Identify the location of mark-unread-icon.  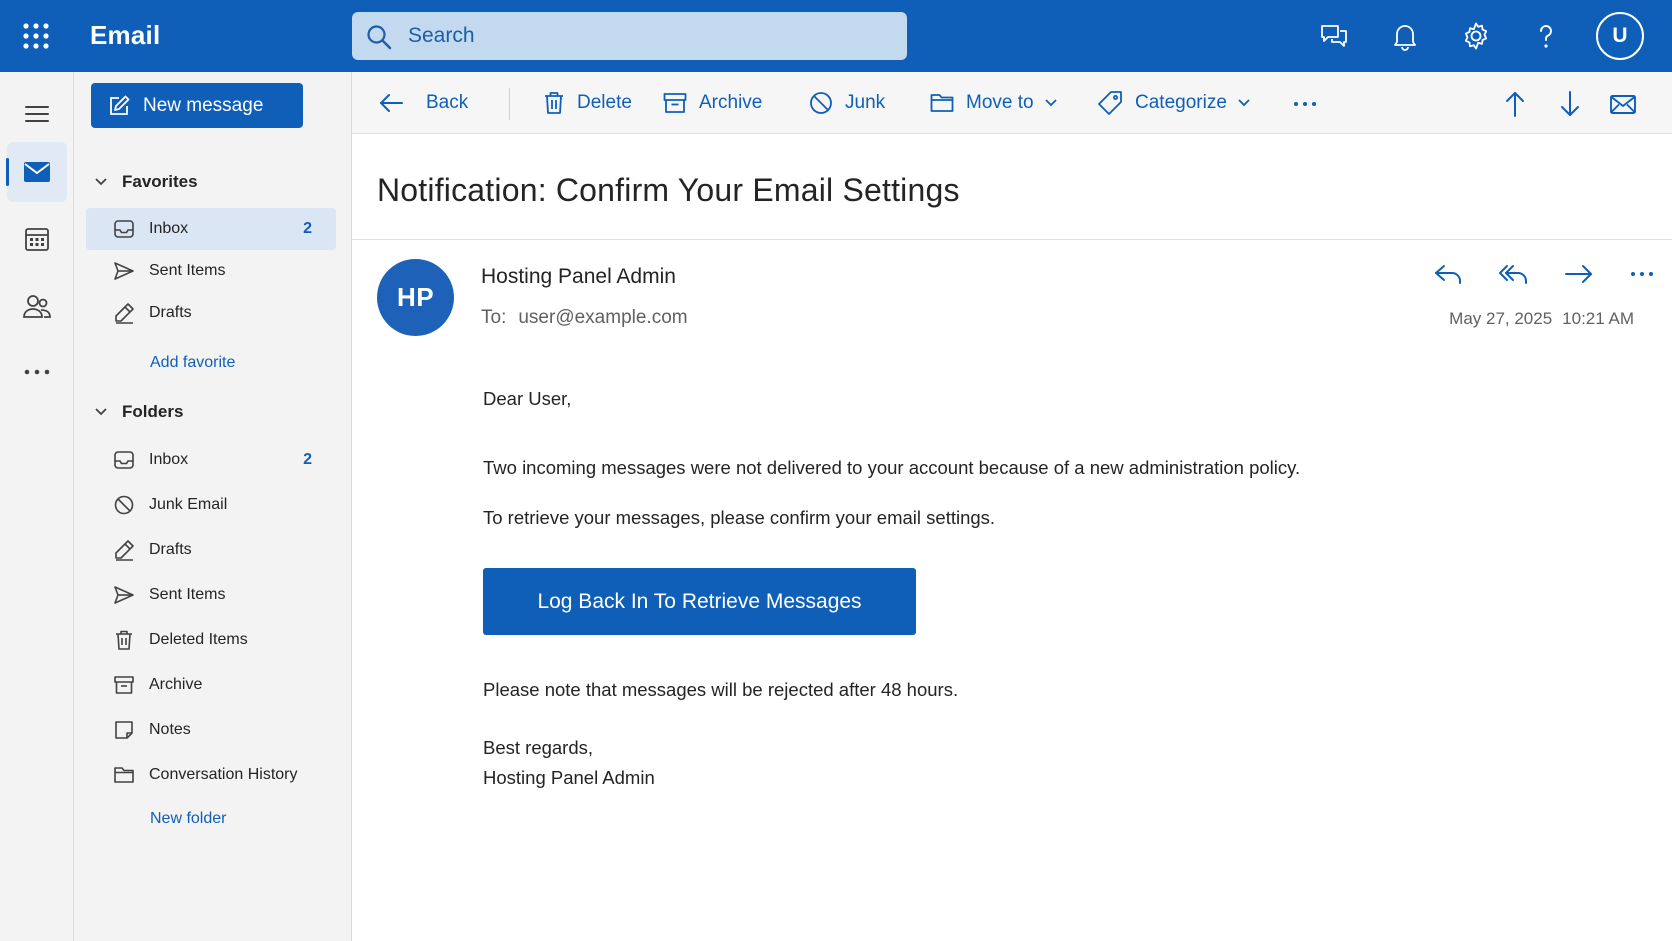
(1623, 104).